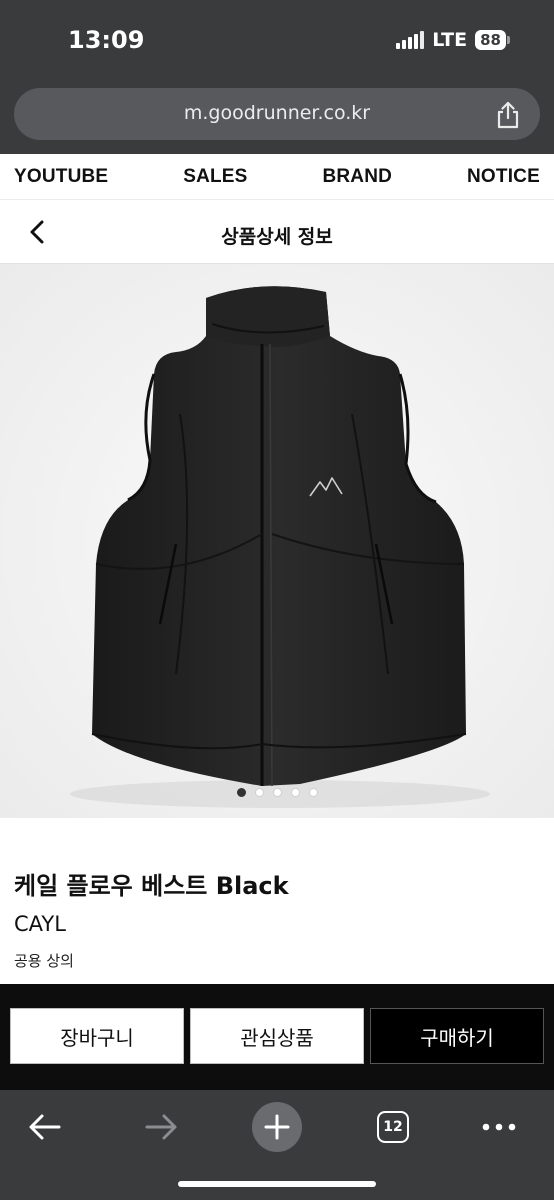 The height and width of the screenshot is (1200, 554). Describe the element at coordinates (277, 177) in the screenshot. I see `top-nav: YOUTUBE SALES BRAND NOTICE` at that location.